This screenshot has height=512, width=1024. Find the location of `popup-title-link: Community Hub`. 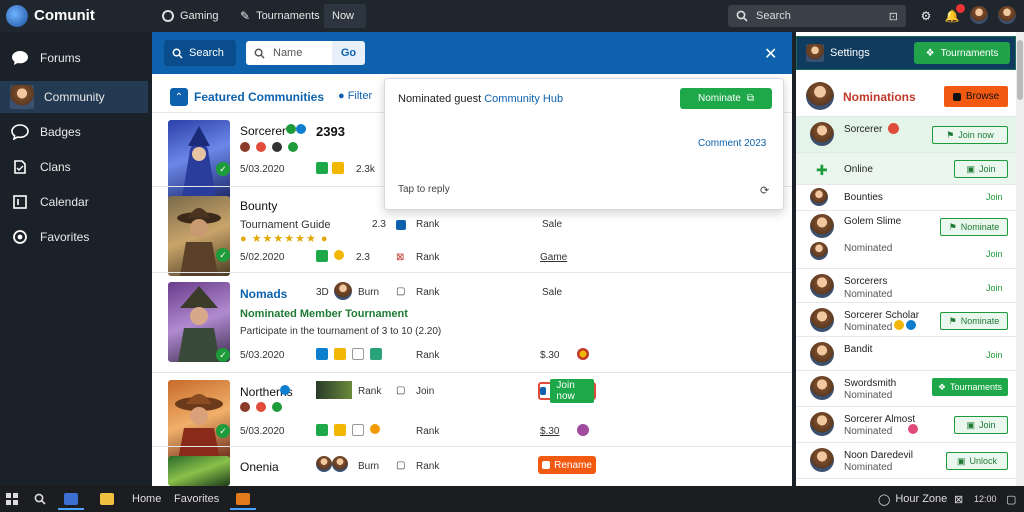

popup-title-link: Community Hub is located at coordinates (523, 99).